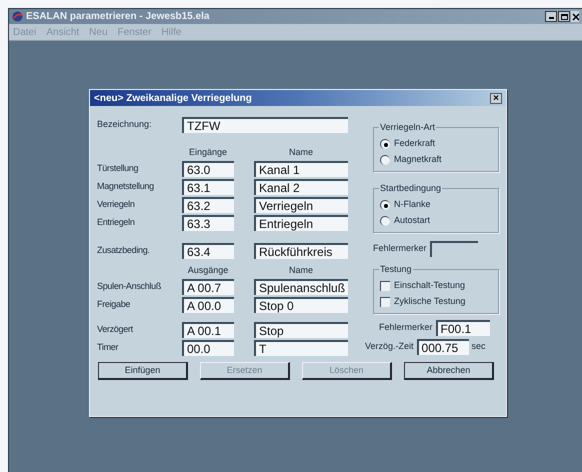  What do you see at coordinates (208, 205) in the screenshot?
I see `address-field: 63.2` at bounding box center [208, 205].